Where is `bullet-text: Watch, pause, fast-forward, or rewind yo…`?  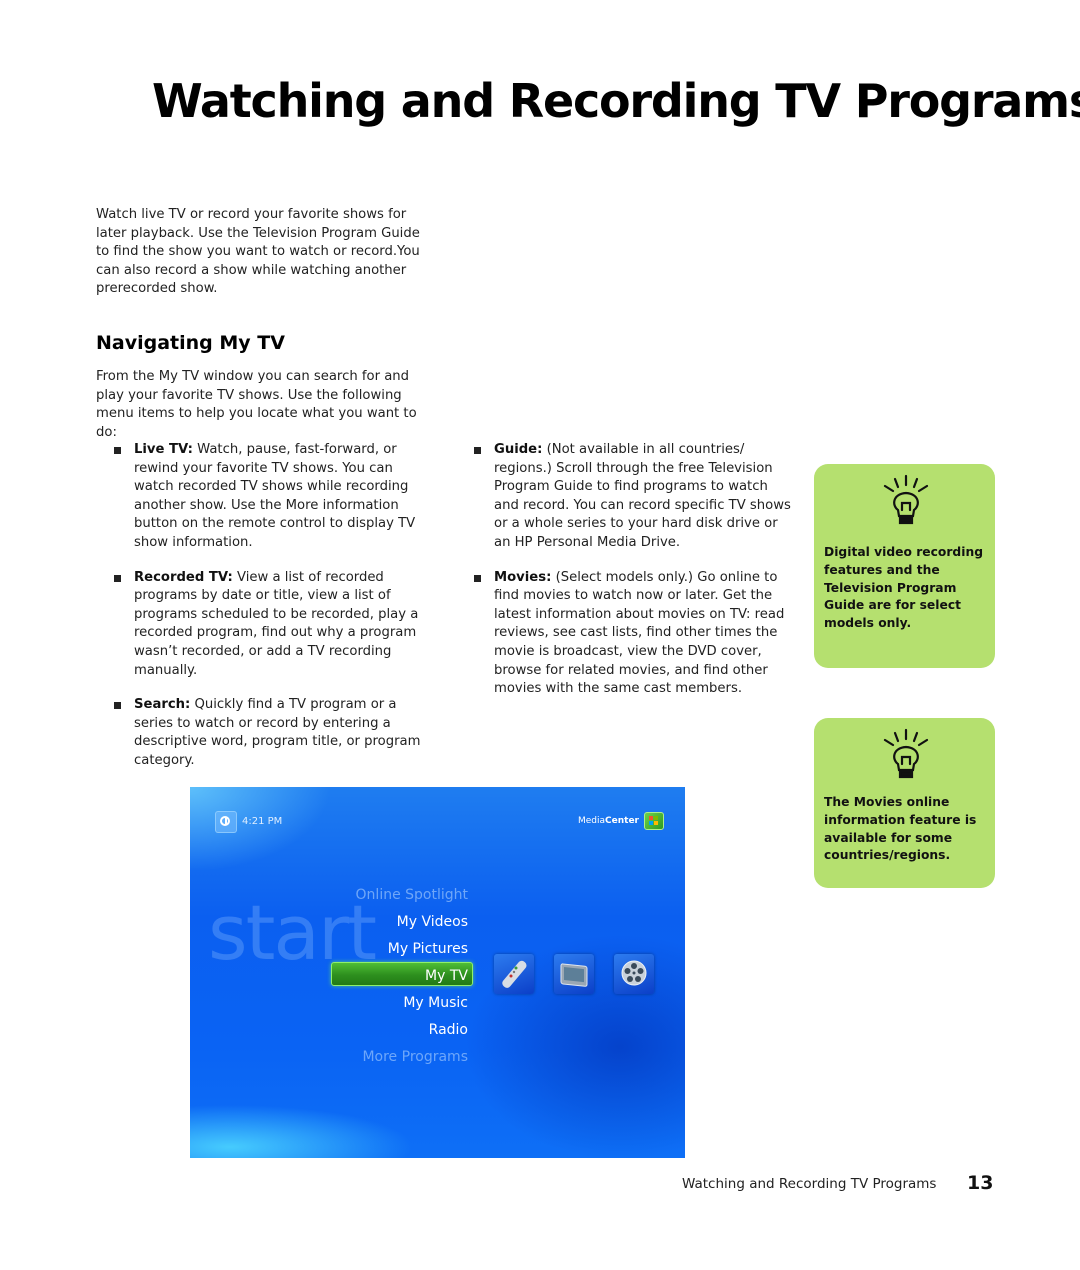 bullet-text: Watch, pause, fast-forward, or rewind yo… is located at coordinates (275, 496).